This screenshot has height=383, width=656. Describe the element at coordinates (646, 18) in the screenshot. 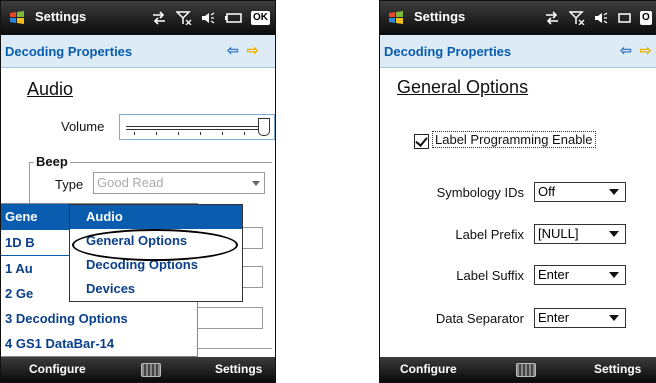

I see `ok-button: O` at that location.